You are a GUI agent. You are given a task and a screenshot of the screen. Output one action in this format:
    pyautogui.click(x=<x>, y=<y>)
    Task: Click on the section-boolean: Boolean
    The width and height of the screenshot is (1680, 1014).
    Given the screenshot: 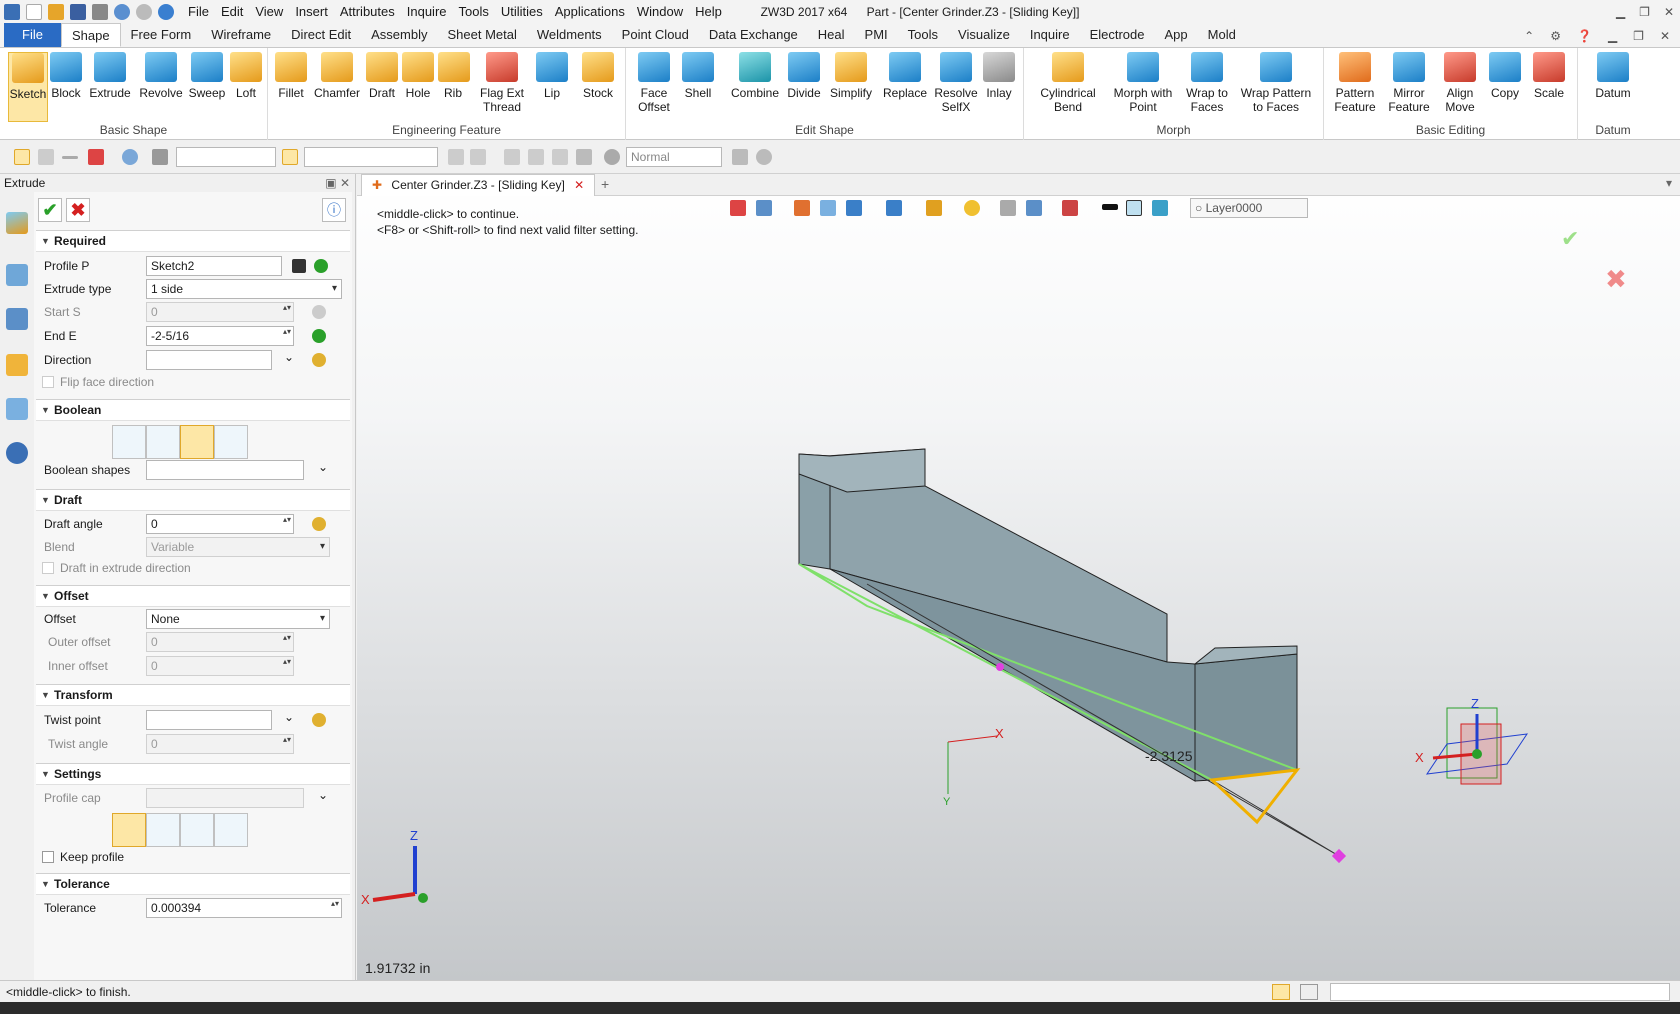 What is the action you would take?
    pyautogui.click(x=193, y=410)
    